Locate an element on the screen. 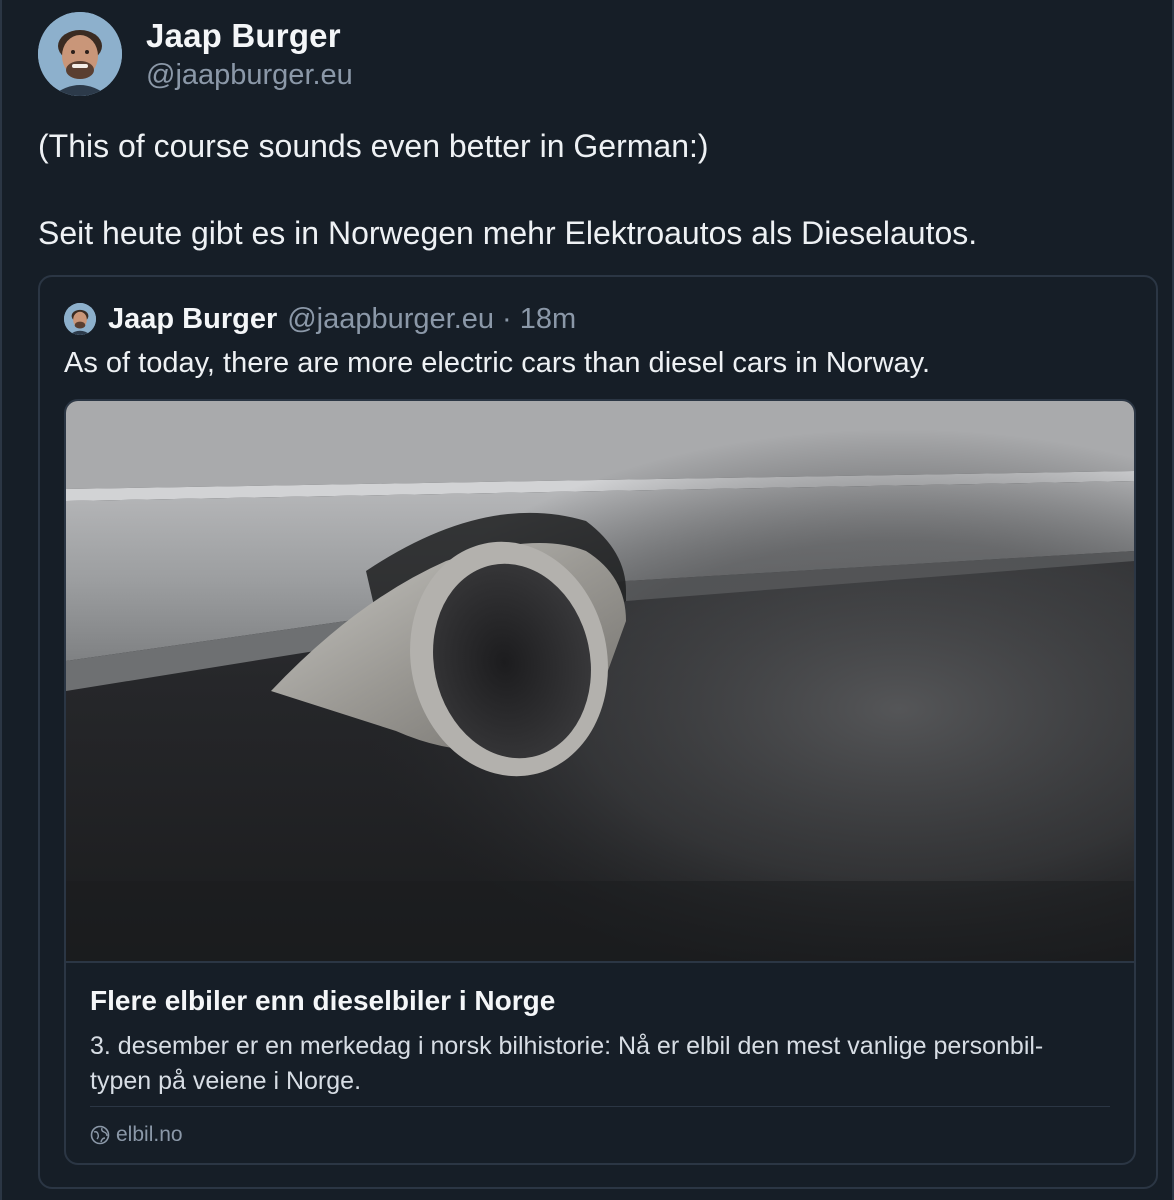 This screenshot has width=1174, height=1200. post-header: Jaap Burger @jaapburger.eu is located at coordinates (598, 57).